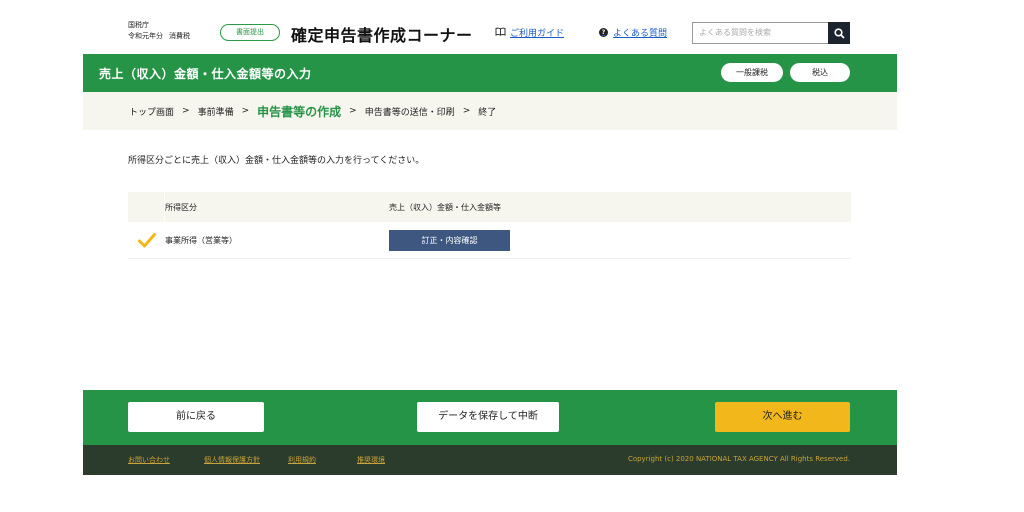  Describe the element at coordinates (449, 240) in the screenshot. I see `edit-confirm-button: 訂正・内容確認` at that location.